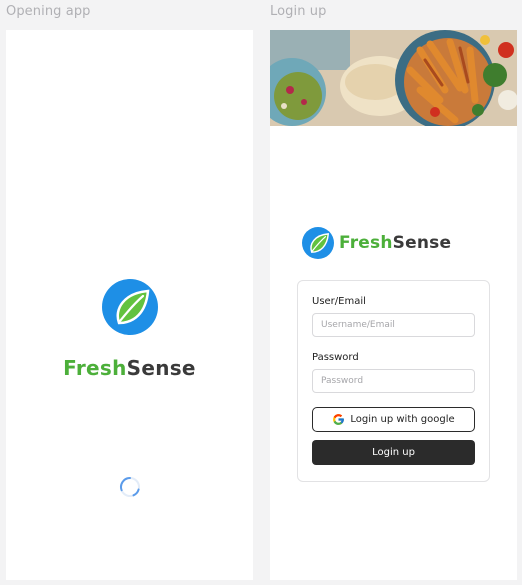 The height and width of the screenshot is (585, 522). Describe the element at coordinates (298, 11) in the screenshot. I see `login-frame-title: Login up` at that location.